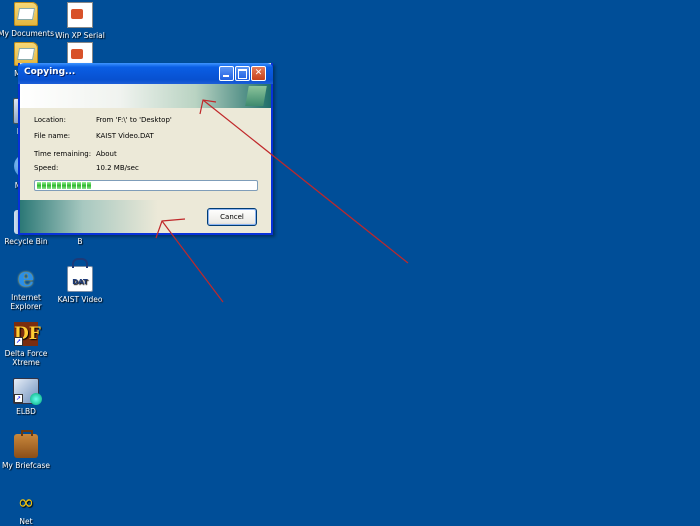 The width and height of the screenshot is (700, 526). I want to click on annotation-arrow-top, so click(305, 181).